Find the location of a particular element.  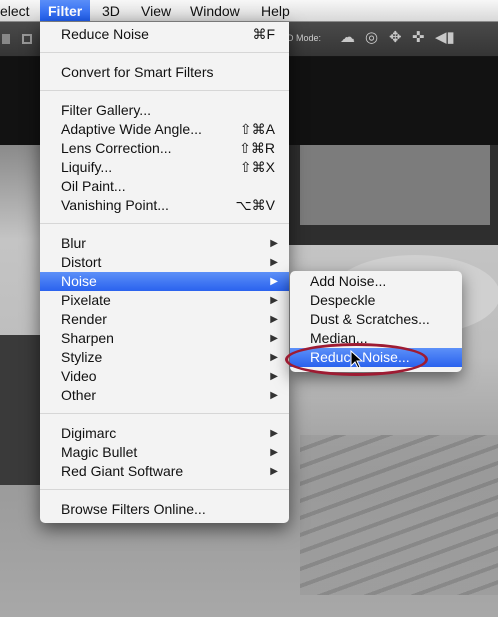

menu-window: Window is located at coordinates (215, 10).